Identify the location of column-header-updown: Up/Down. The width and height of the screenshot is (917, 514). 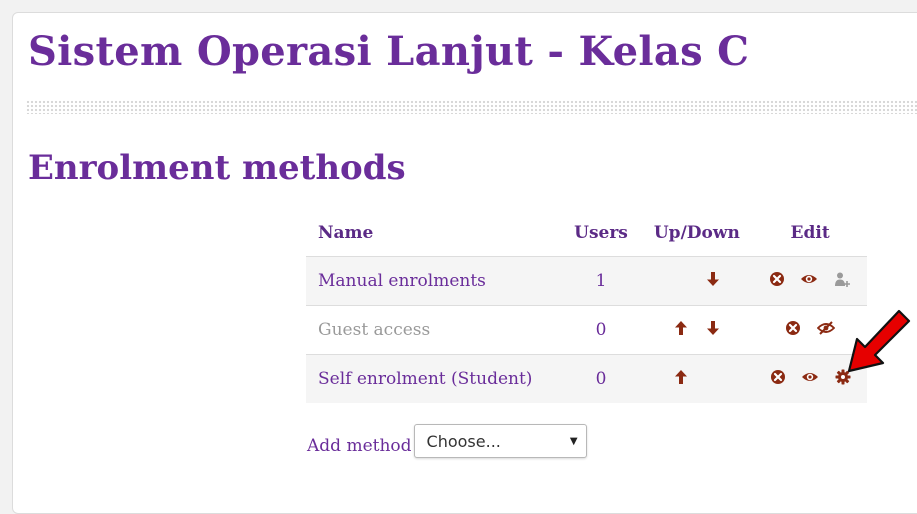
(696, 233).